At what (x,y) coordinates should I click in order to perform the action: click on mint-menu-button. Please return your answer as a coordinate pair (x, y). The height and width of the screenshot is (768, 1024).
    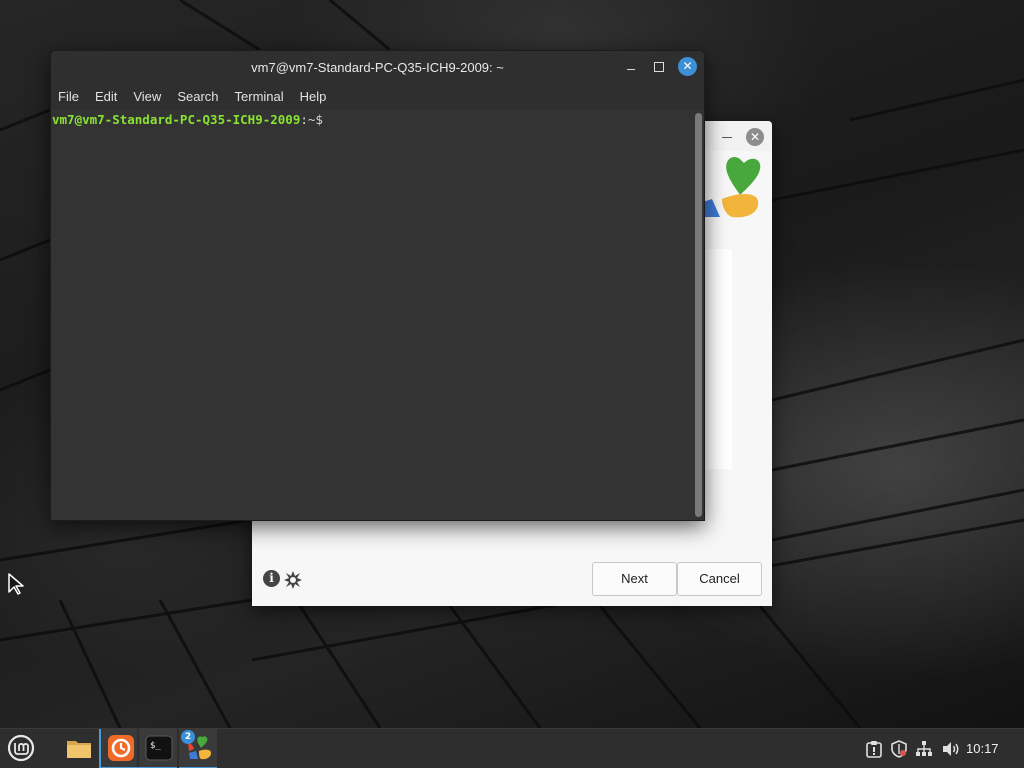
    Looking at the image, I should click on (20, 748).